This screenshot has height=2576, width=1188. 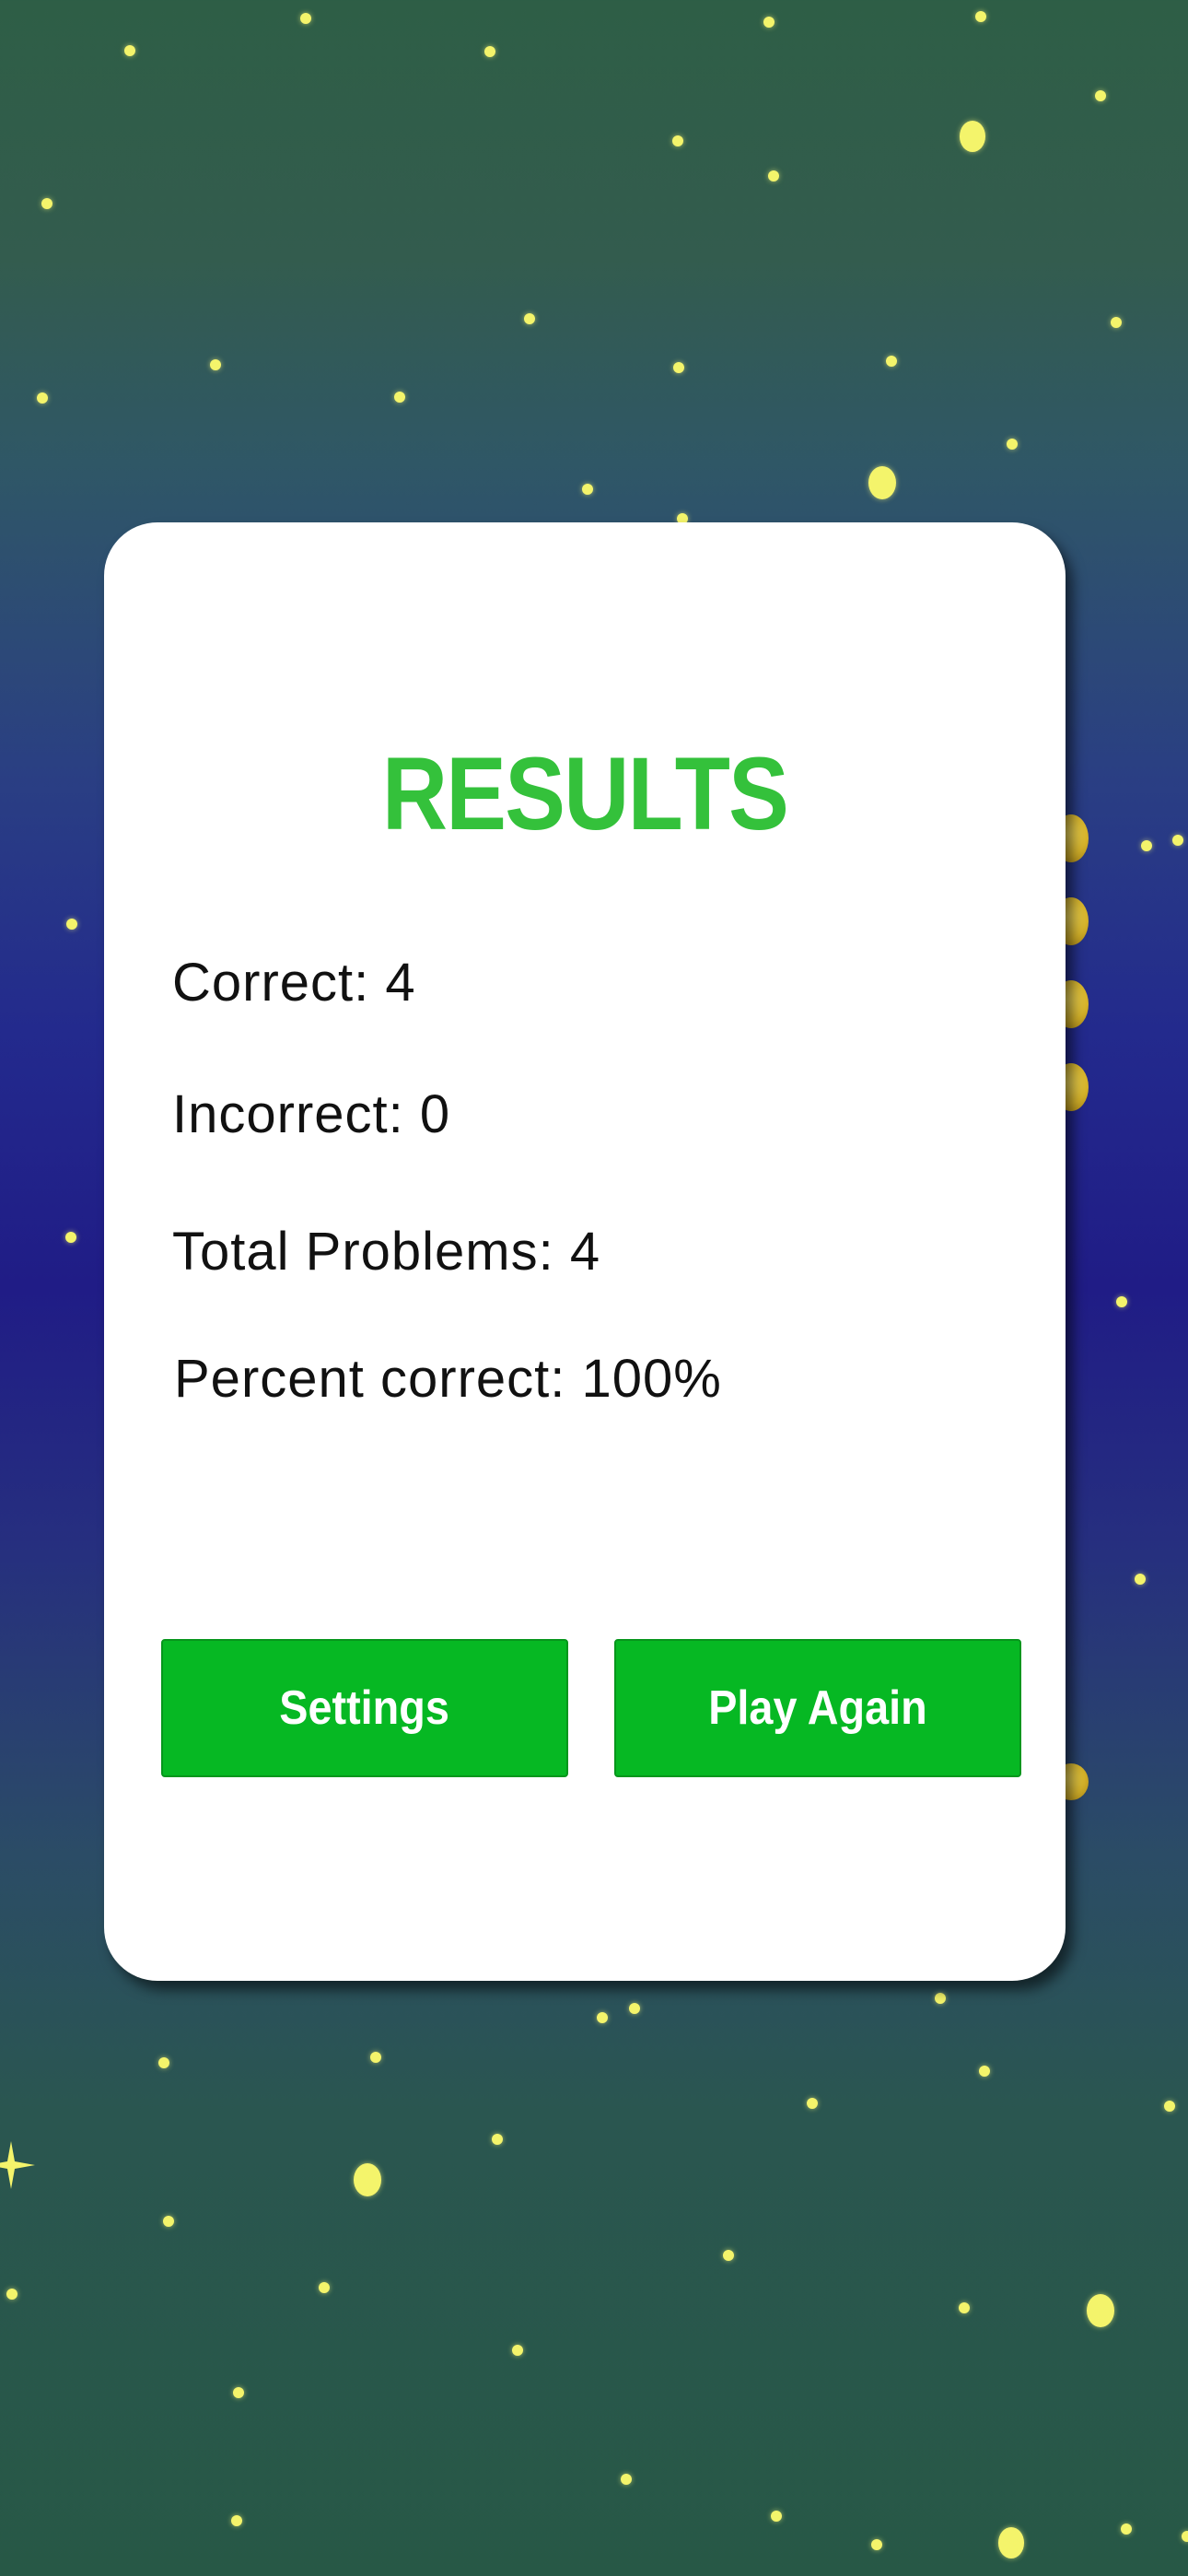 I want to click on incorrect-count: Incorrect: 0, so click(x=311, y=1114).